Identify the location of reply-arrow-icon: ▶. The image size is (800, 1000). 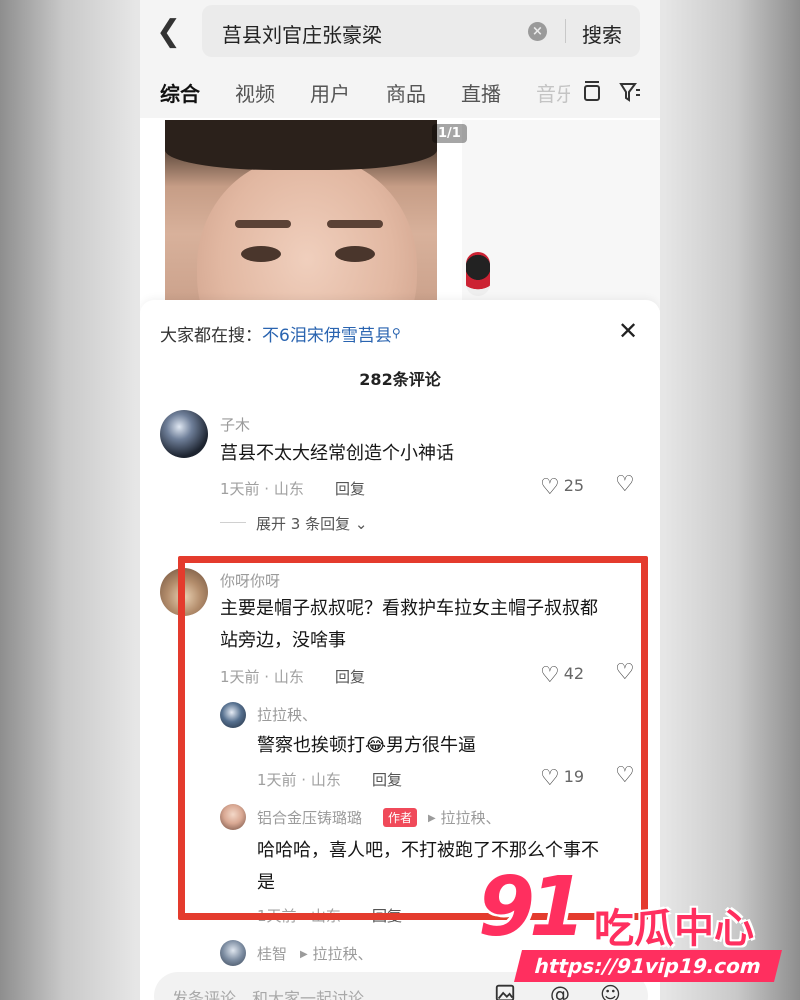
(304, 954).